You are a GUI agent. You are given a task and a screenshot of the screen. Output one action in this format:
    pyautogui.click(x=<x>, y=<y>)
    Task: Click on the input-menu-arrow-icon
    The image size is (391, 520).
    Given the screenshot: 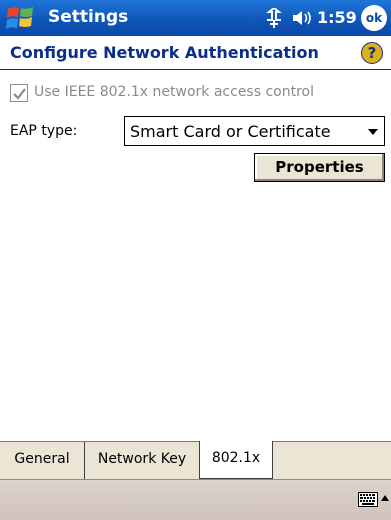 What is the action you would take?
    pyautogui.click(x=385, y=498)
    